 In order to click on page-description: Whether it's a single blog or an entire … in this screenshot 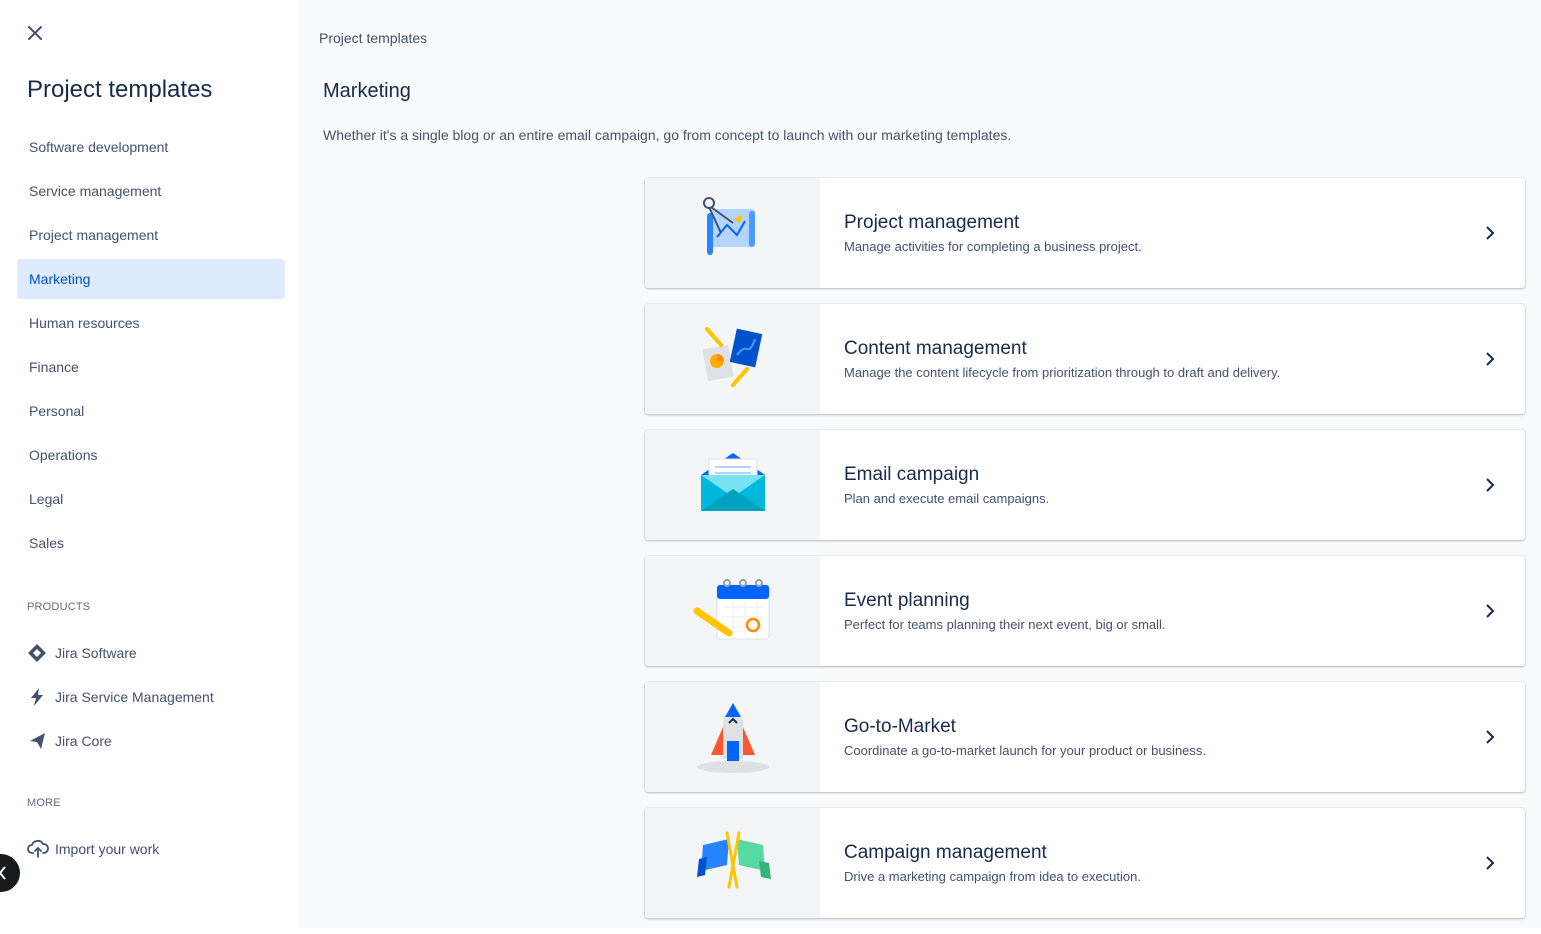, I will do `click(667, 135)`.